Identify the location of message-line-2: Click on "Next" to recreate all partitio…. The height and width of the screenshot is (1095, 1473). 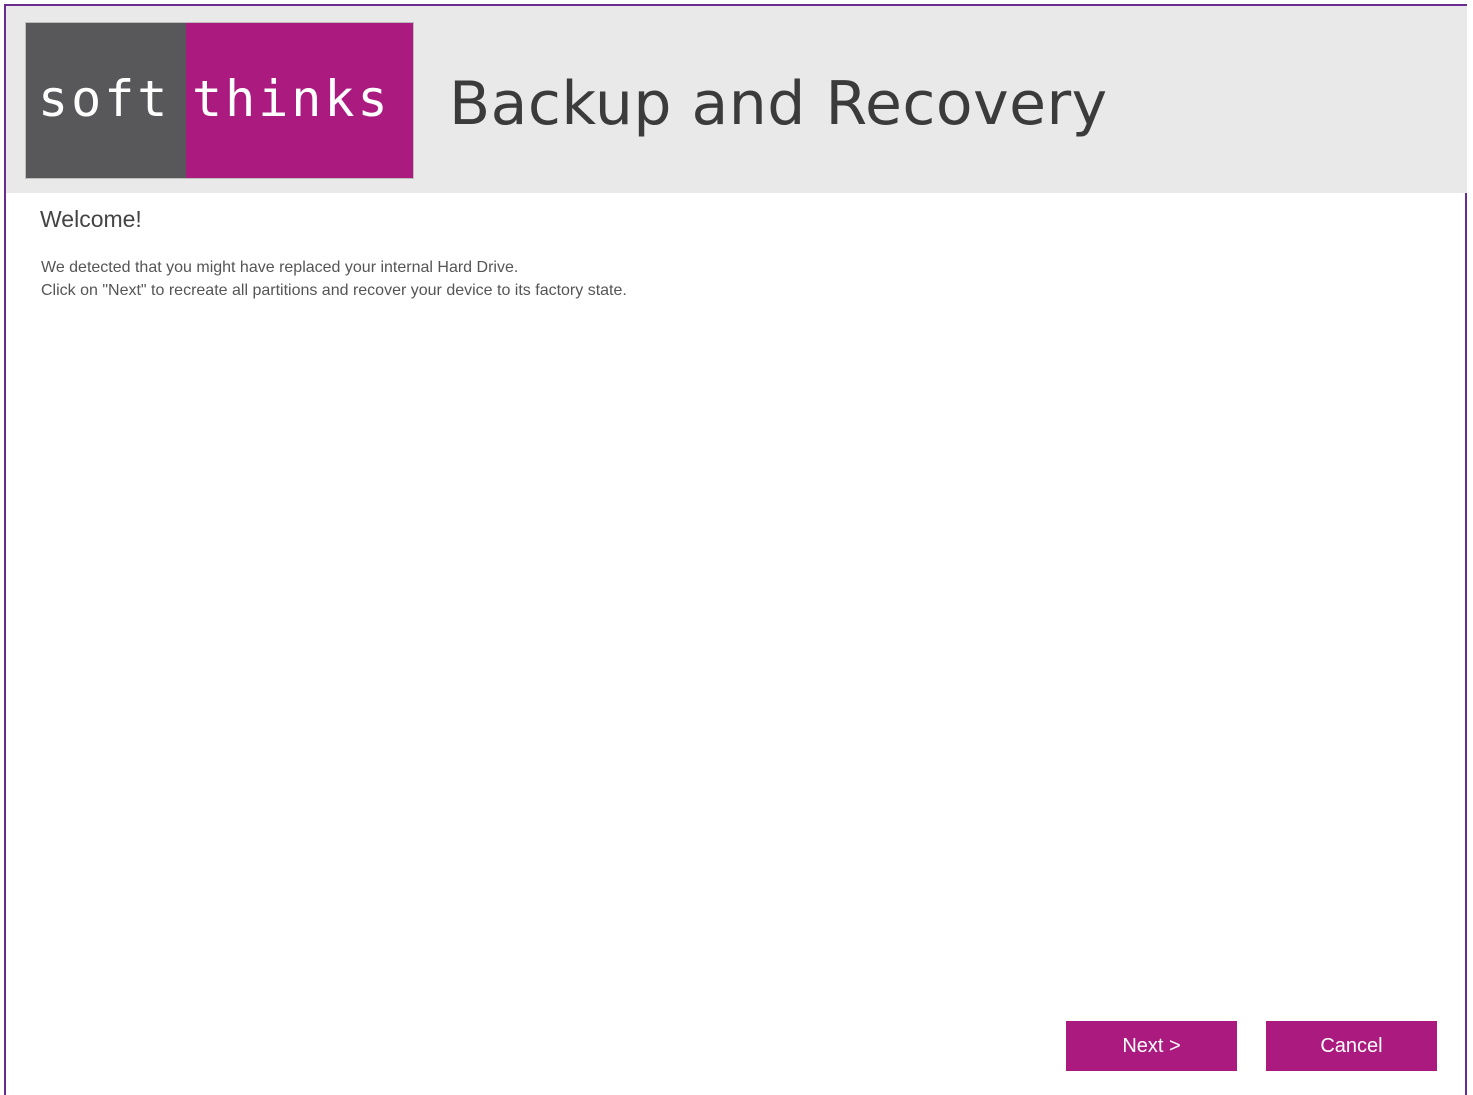
(334, 290).